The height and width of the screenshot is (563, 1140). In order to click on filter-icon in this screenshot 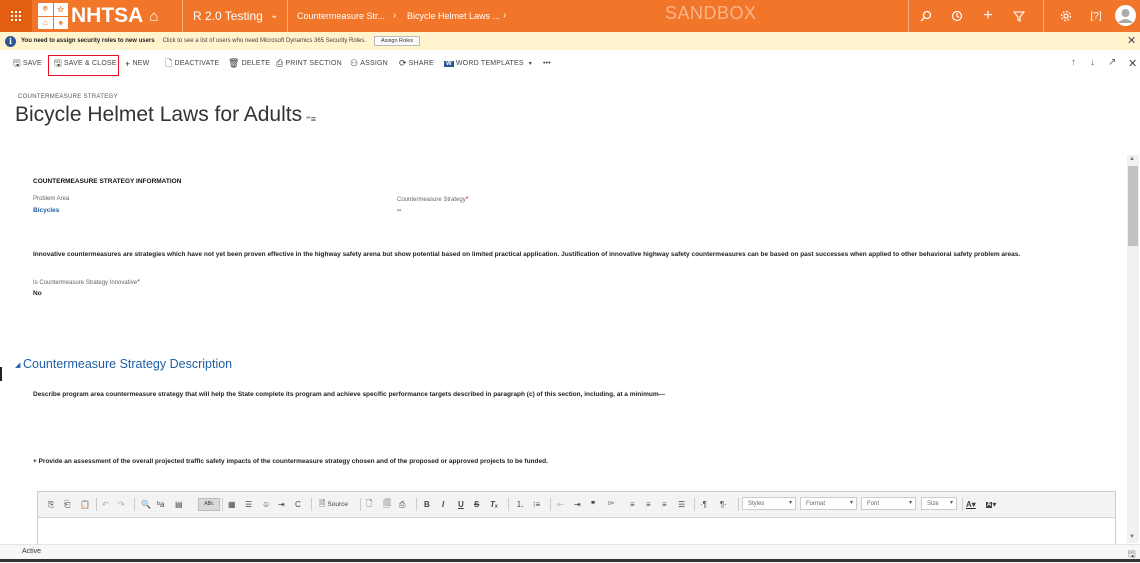, I will do `click(1019, 16)`.